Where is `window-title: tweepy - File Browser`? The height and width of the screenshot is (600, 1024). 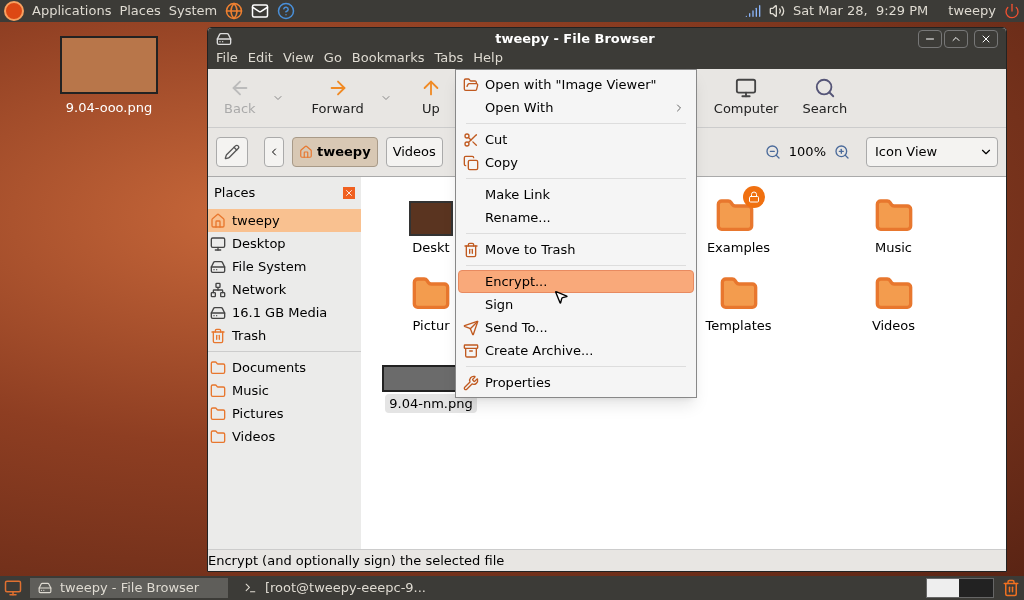 window-title: tweepy - File Browser is located at coordinates (575, 39).